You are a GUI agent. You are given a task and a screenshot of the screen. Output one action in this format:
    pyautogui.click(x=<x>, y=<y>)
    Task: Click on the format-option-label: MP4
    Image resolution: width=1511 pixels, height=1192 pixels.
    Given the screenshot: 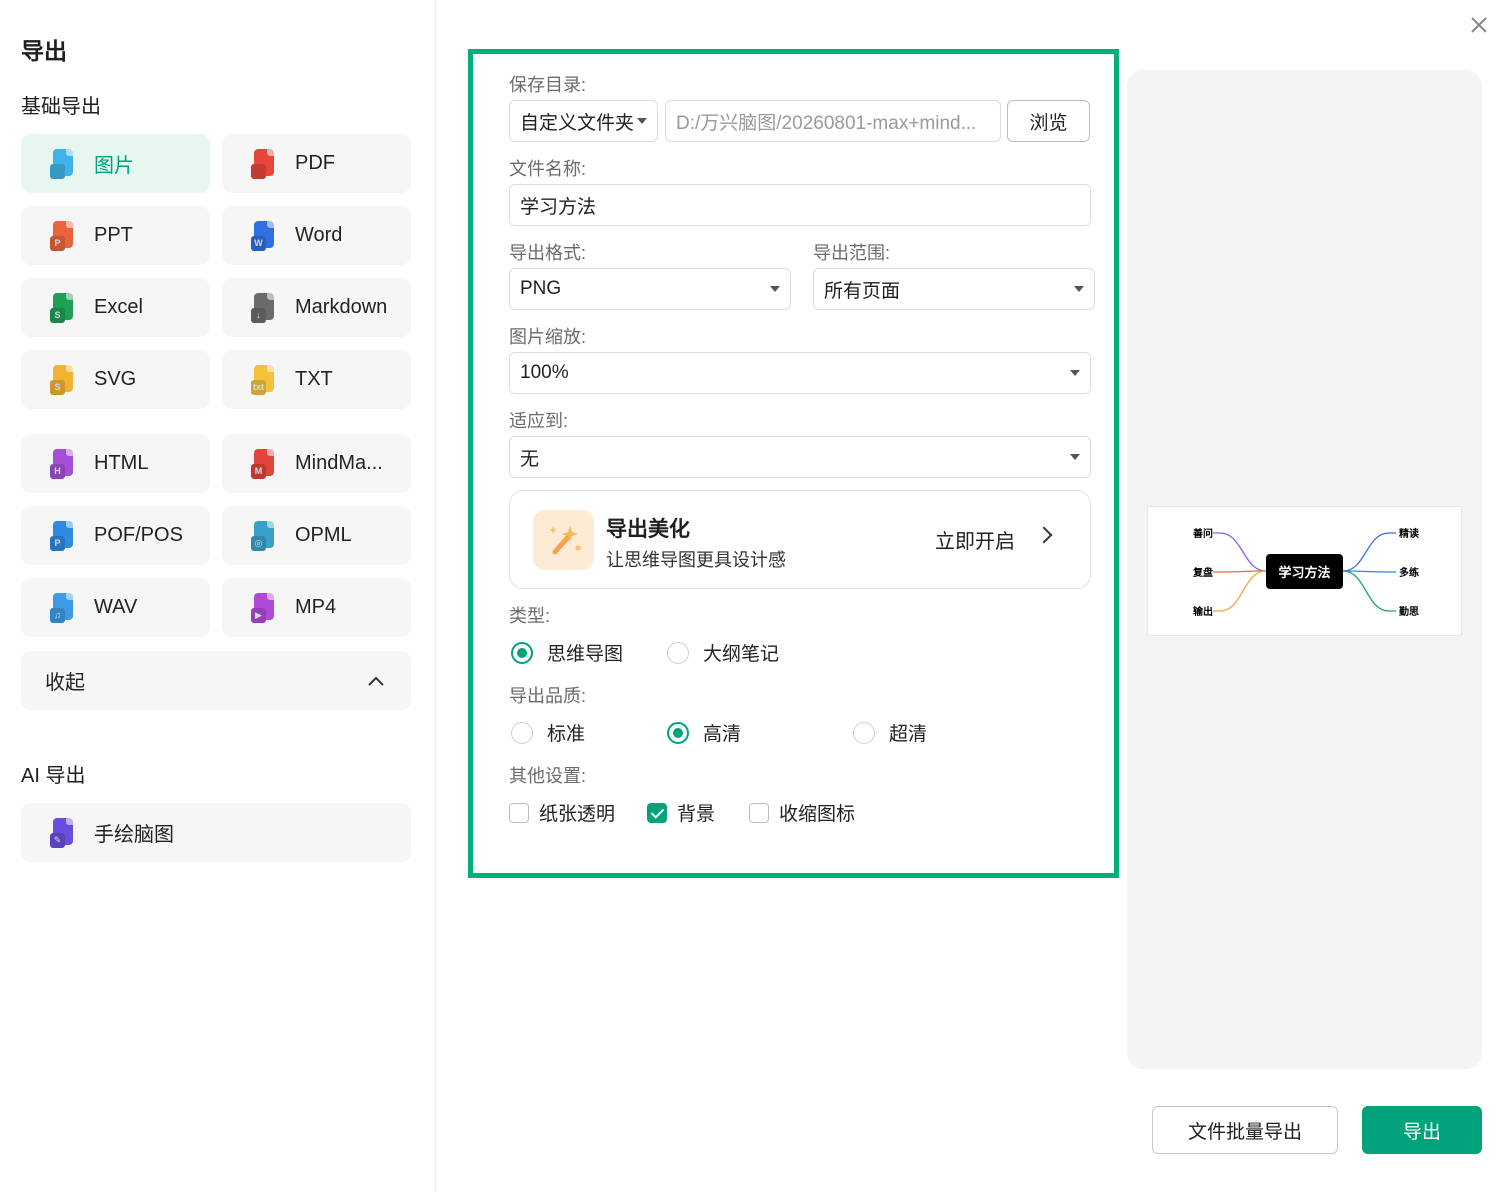 What is the action you would take?
    pyautogui.click(x=316, y=607)
    